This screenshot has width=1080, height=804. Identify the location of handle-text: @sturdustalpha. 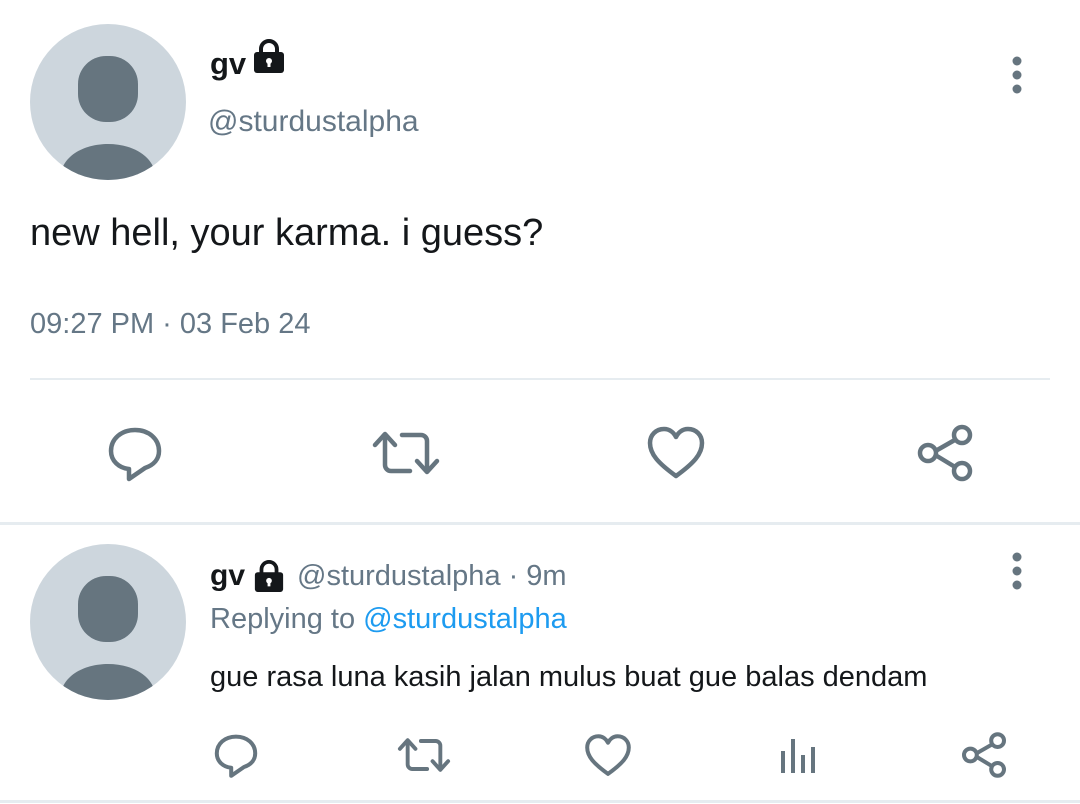
(313, 121).